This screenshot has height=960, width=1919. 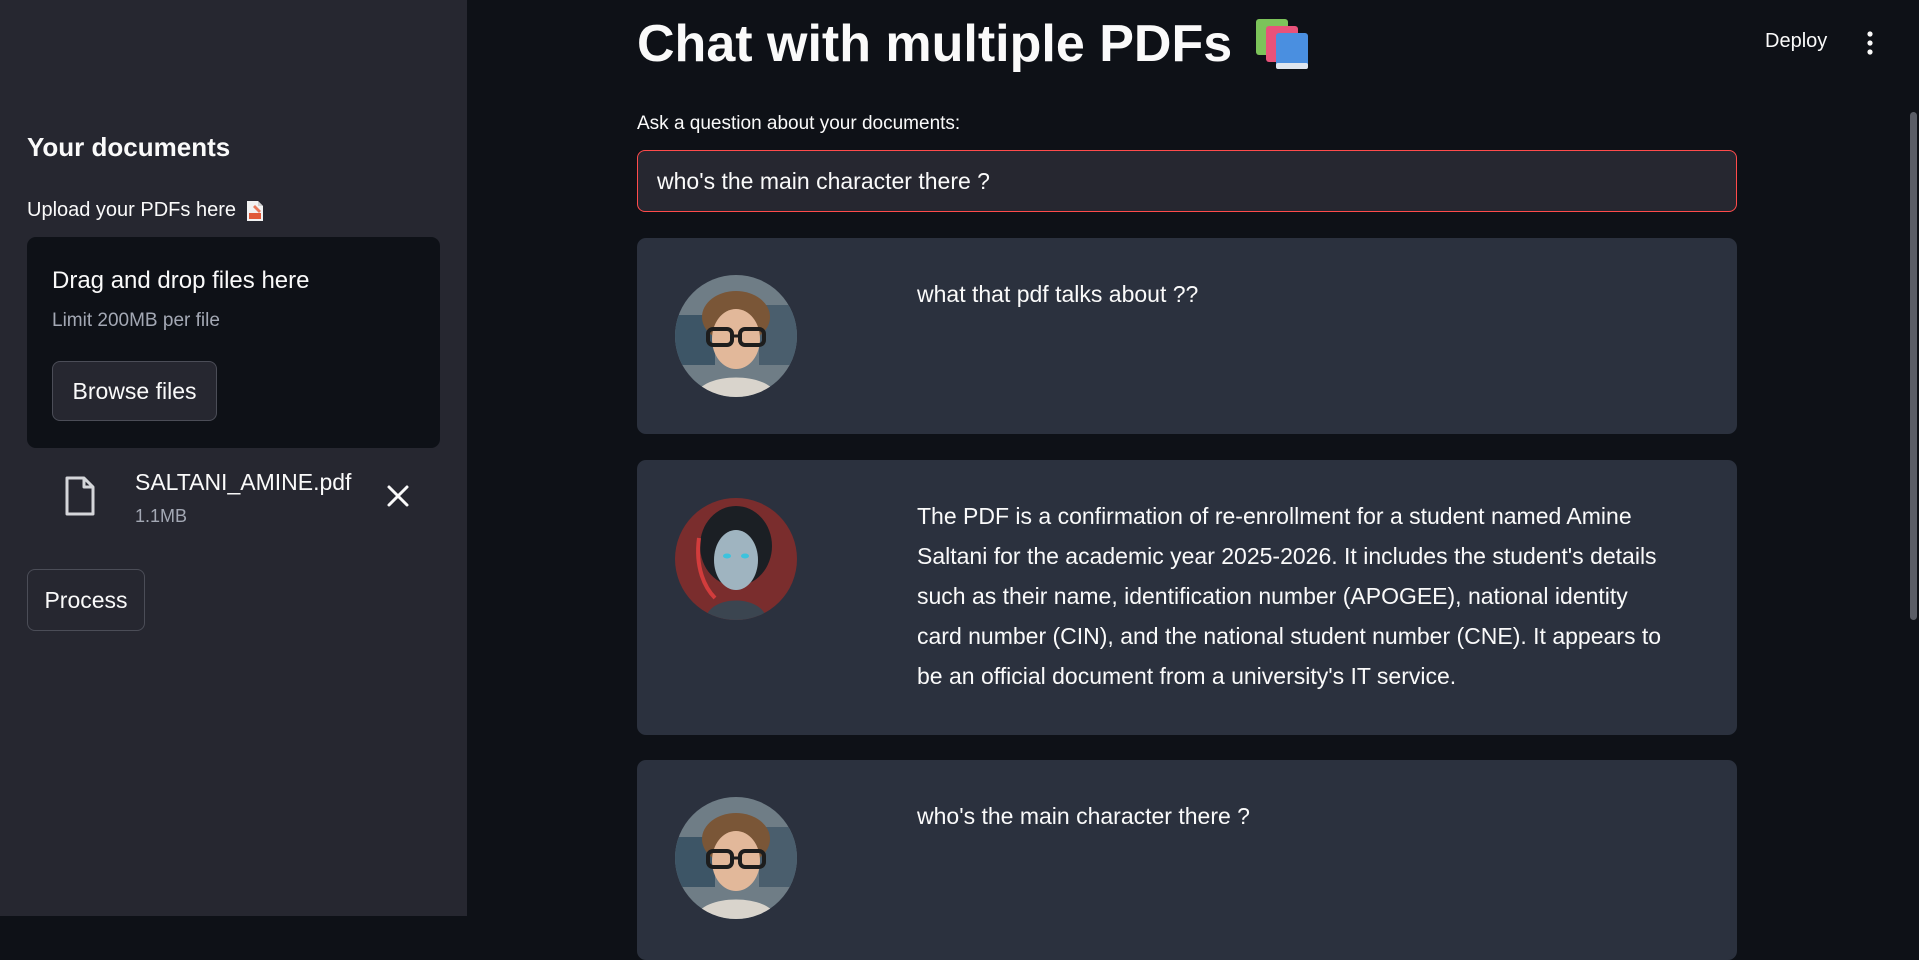 What do you see at coordinates (736, 559) in the screenshot?
I see `bot-avatar` at bounding box center [736, 559].